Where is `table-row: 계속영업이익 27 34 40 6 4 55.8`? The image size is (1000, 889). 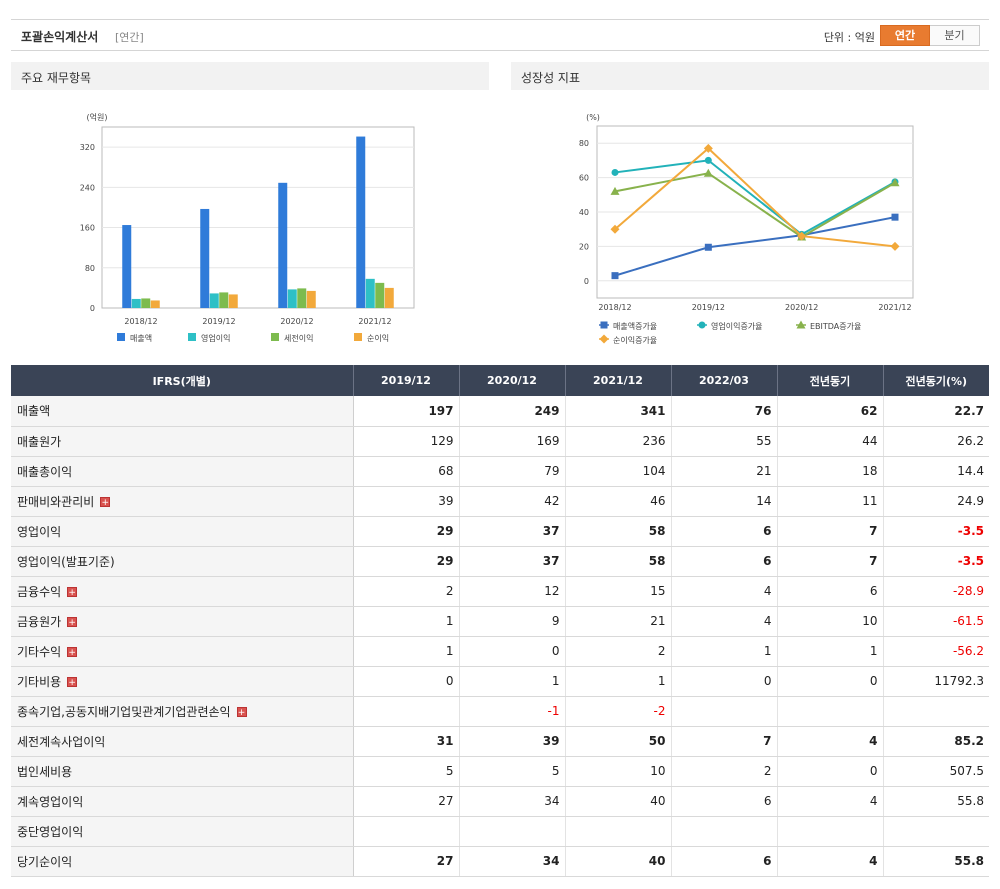
table-row: 계속영업이익 27 34 40 6 4 55.8 is located at coordinates (500, 801).